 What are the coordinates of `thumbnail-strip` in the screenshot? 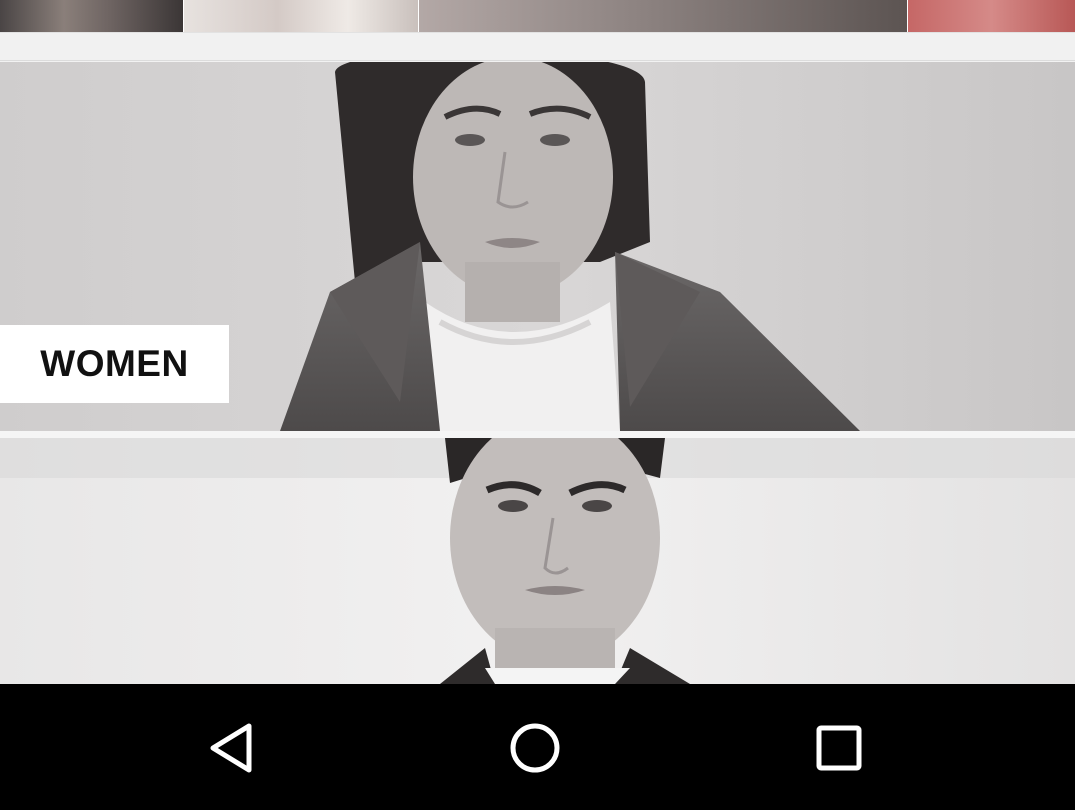 It's located at (537, 16).